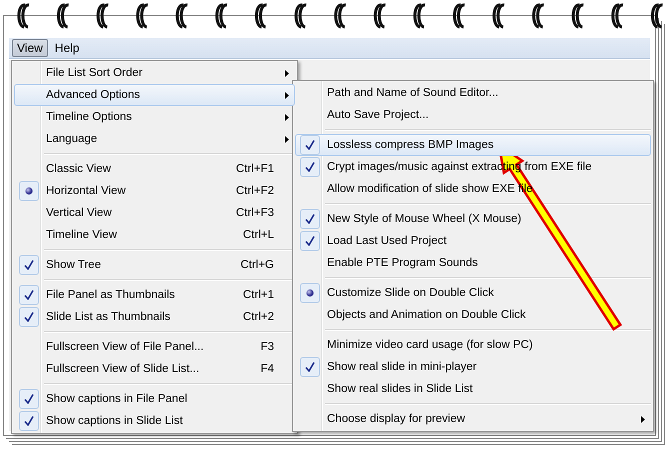 This screenshot has height=449, width=671. Describe the element at coordinates (473, 219) in the screenshot. I see `menu-item: New Style of Mouse Wheel (X Mouse)` at that location.